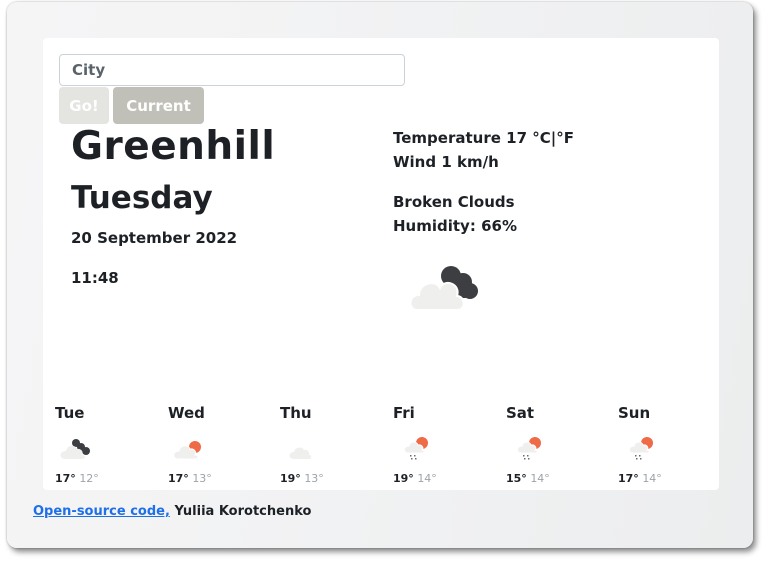 This screenshot has height=573, width=774. What do you see at coordinates (656, 444) in the screenshot?
I see `forecast-day: Sun 17° 14°` at bounding box center [656, 444].